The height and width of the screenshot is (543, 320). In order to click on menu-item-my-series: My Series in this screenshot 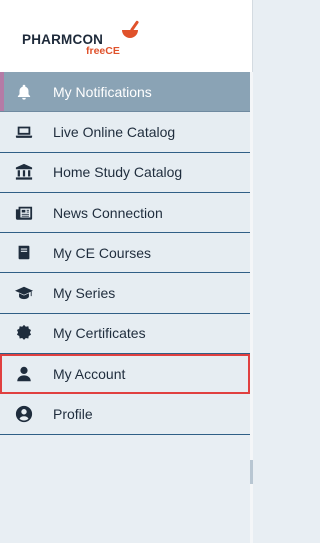, I will do `click(125, 293)`.